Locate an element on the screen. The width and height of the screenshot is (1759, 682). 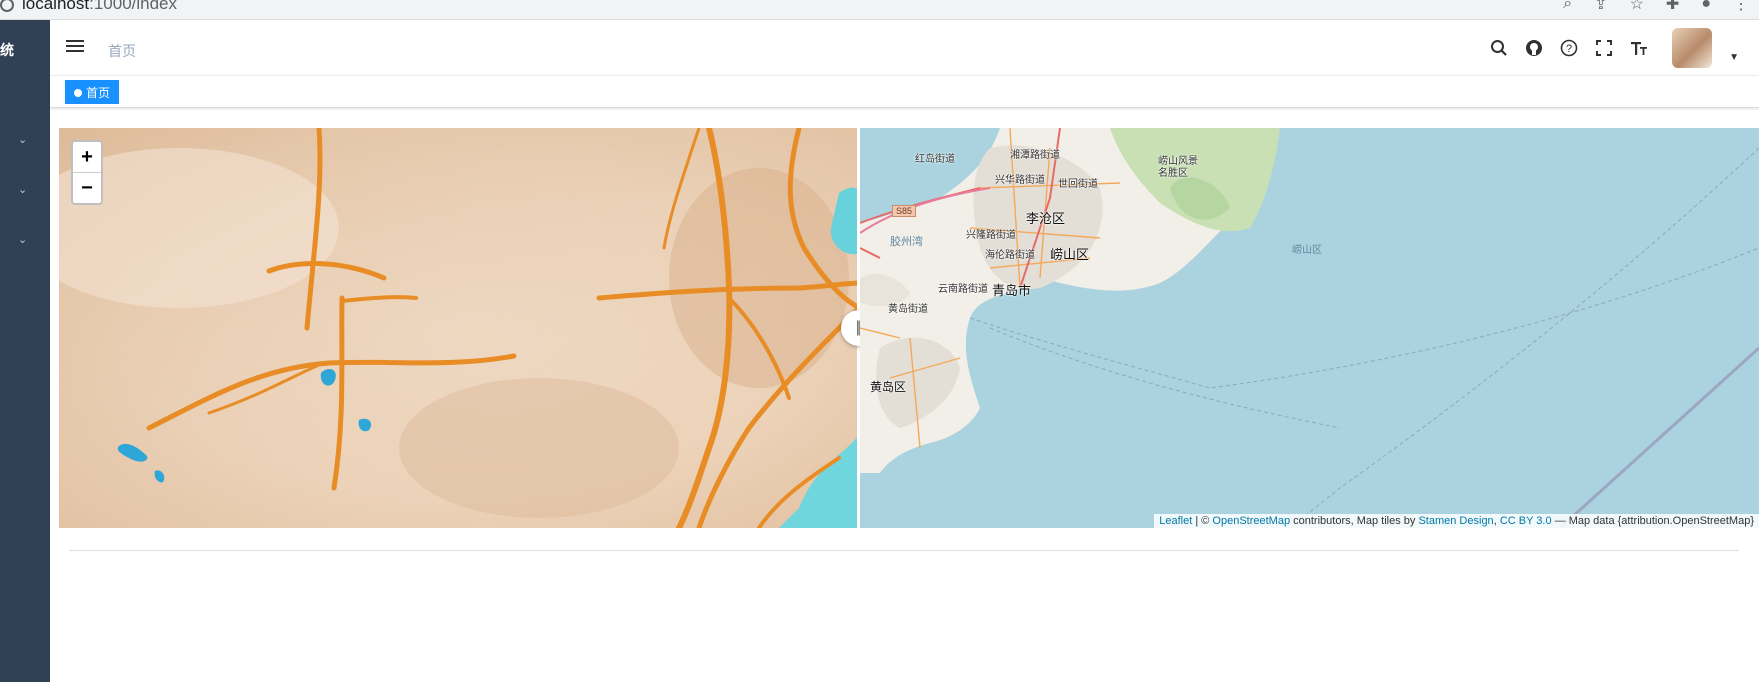
tag-label: 首页 is located at coordinates (98, 93).